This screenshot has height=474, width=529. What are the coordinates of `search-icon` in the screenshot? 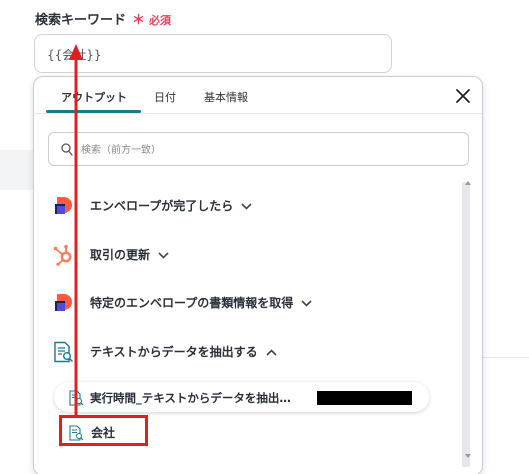 It's located at (67, 149).